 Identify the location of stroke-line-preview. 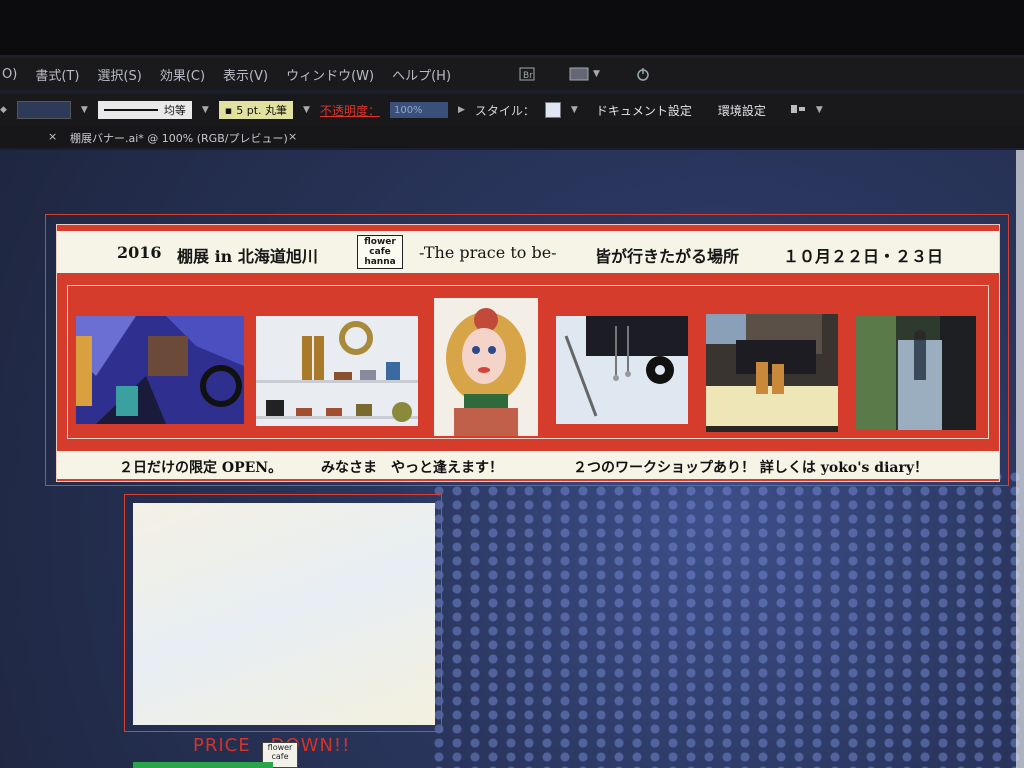
(130, 110).